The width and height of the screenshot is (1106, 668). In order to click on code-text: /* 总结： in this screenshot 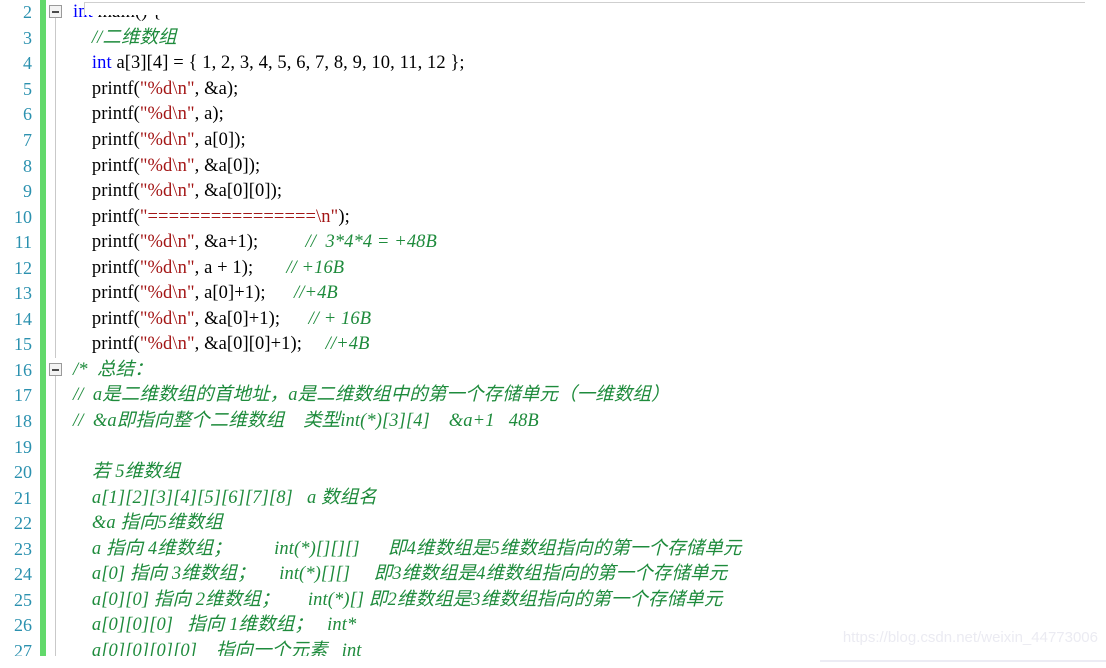, I will do `click(586, 370)`.